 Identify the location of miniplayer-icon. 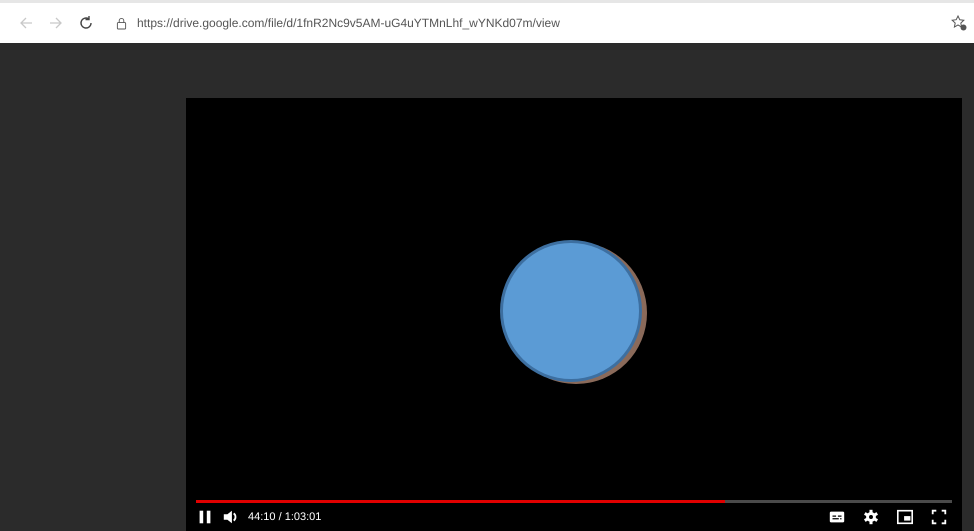
(905, 517).